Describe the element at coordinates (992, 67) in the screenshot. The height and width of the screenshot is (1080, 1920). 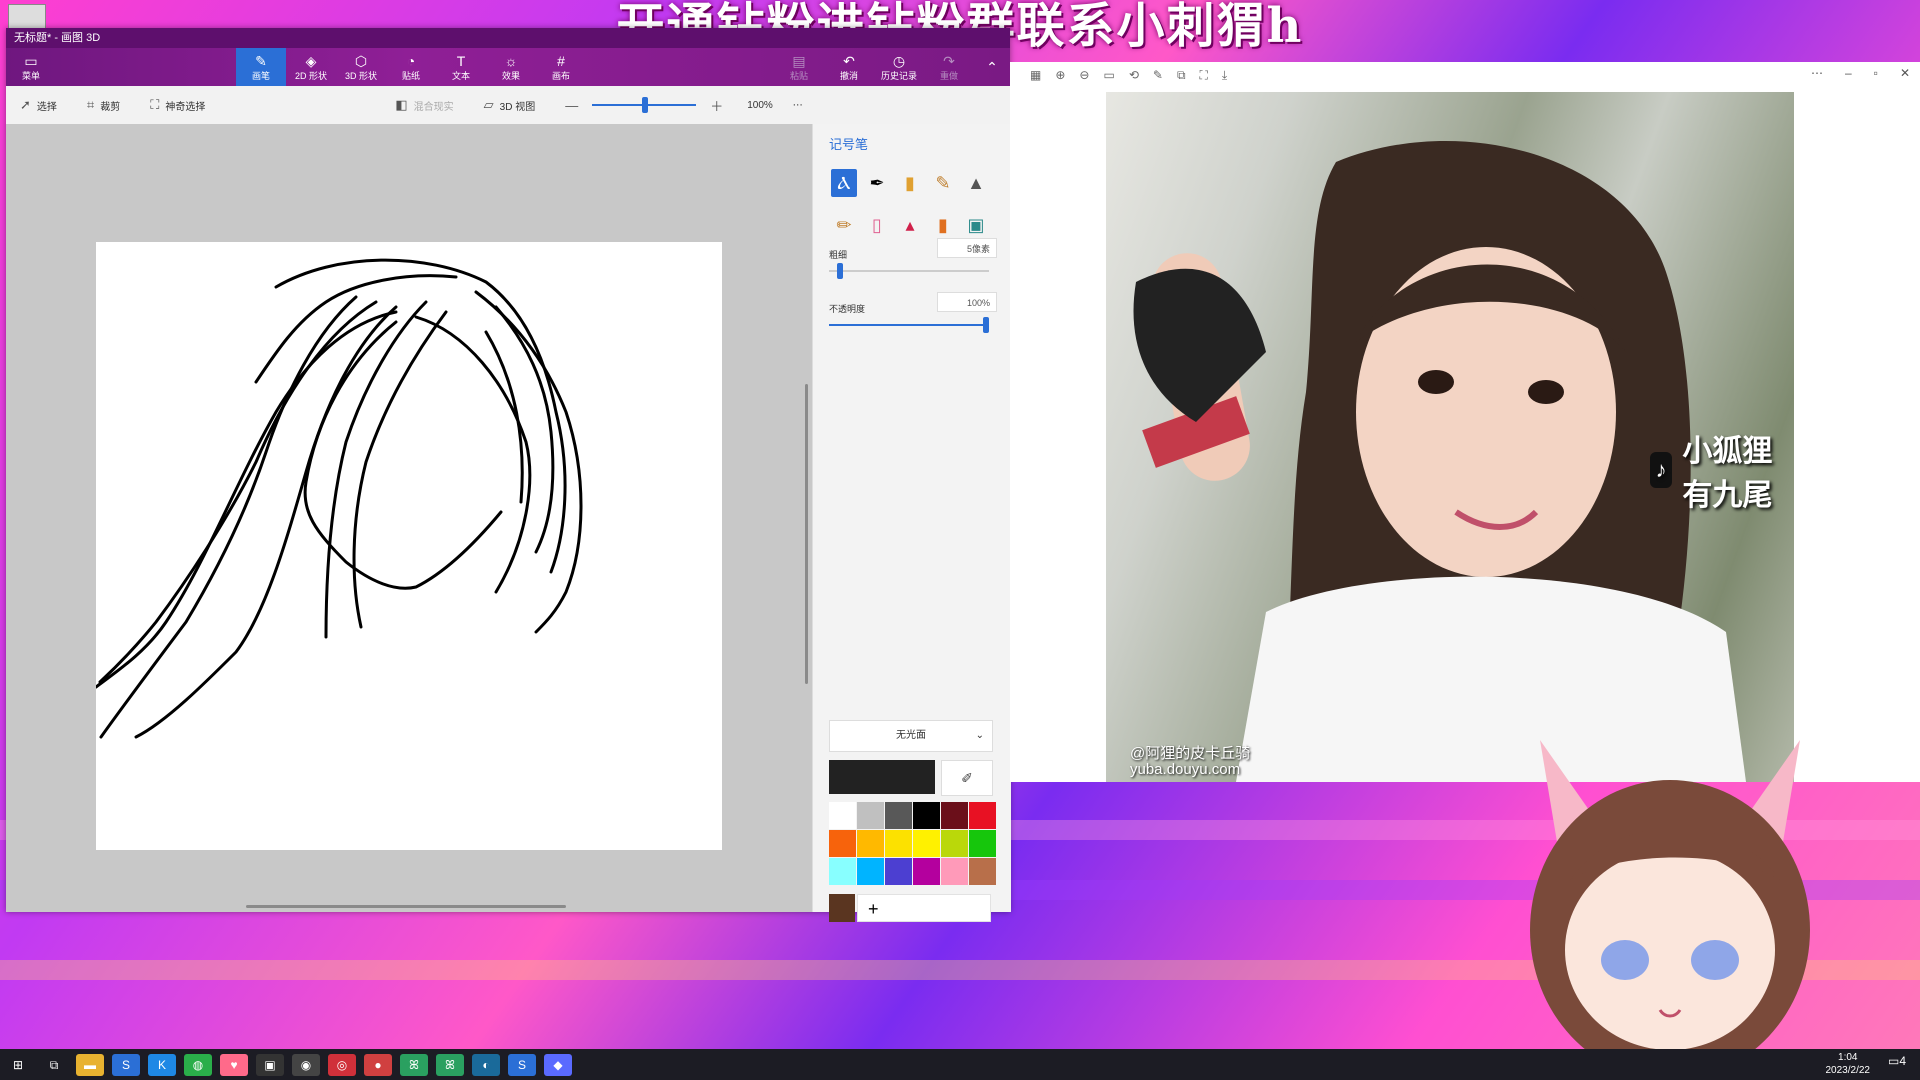
I see `collapse-toolbar-button: ⌃` at that location.